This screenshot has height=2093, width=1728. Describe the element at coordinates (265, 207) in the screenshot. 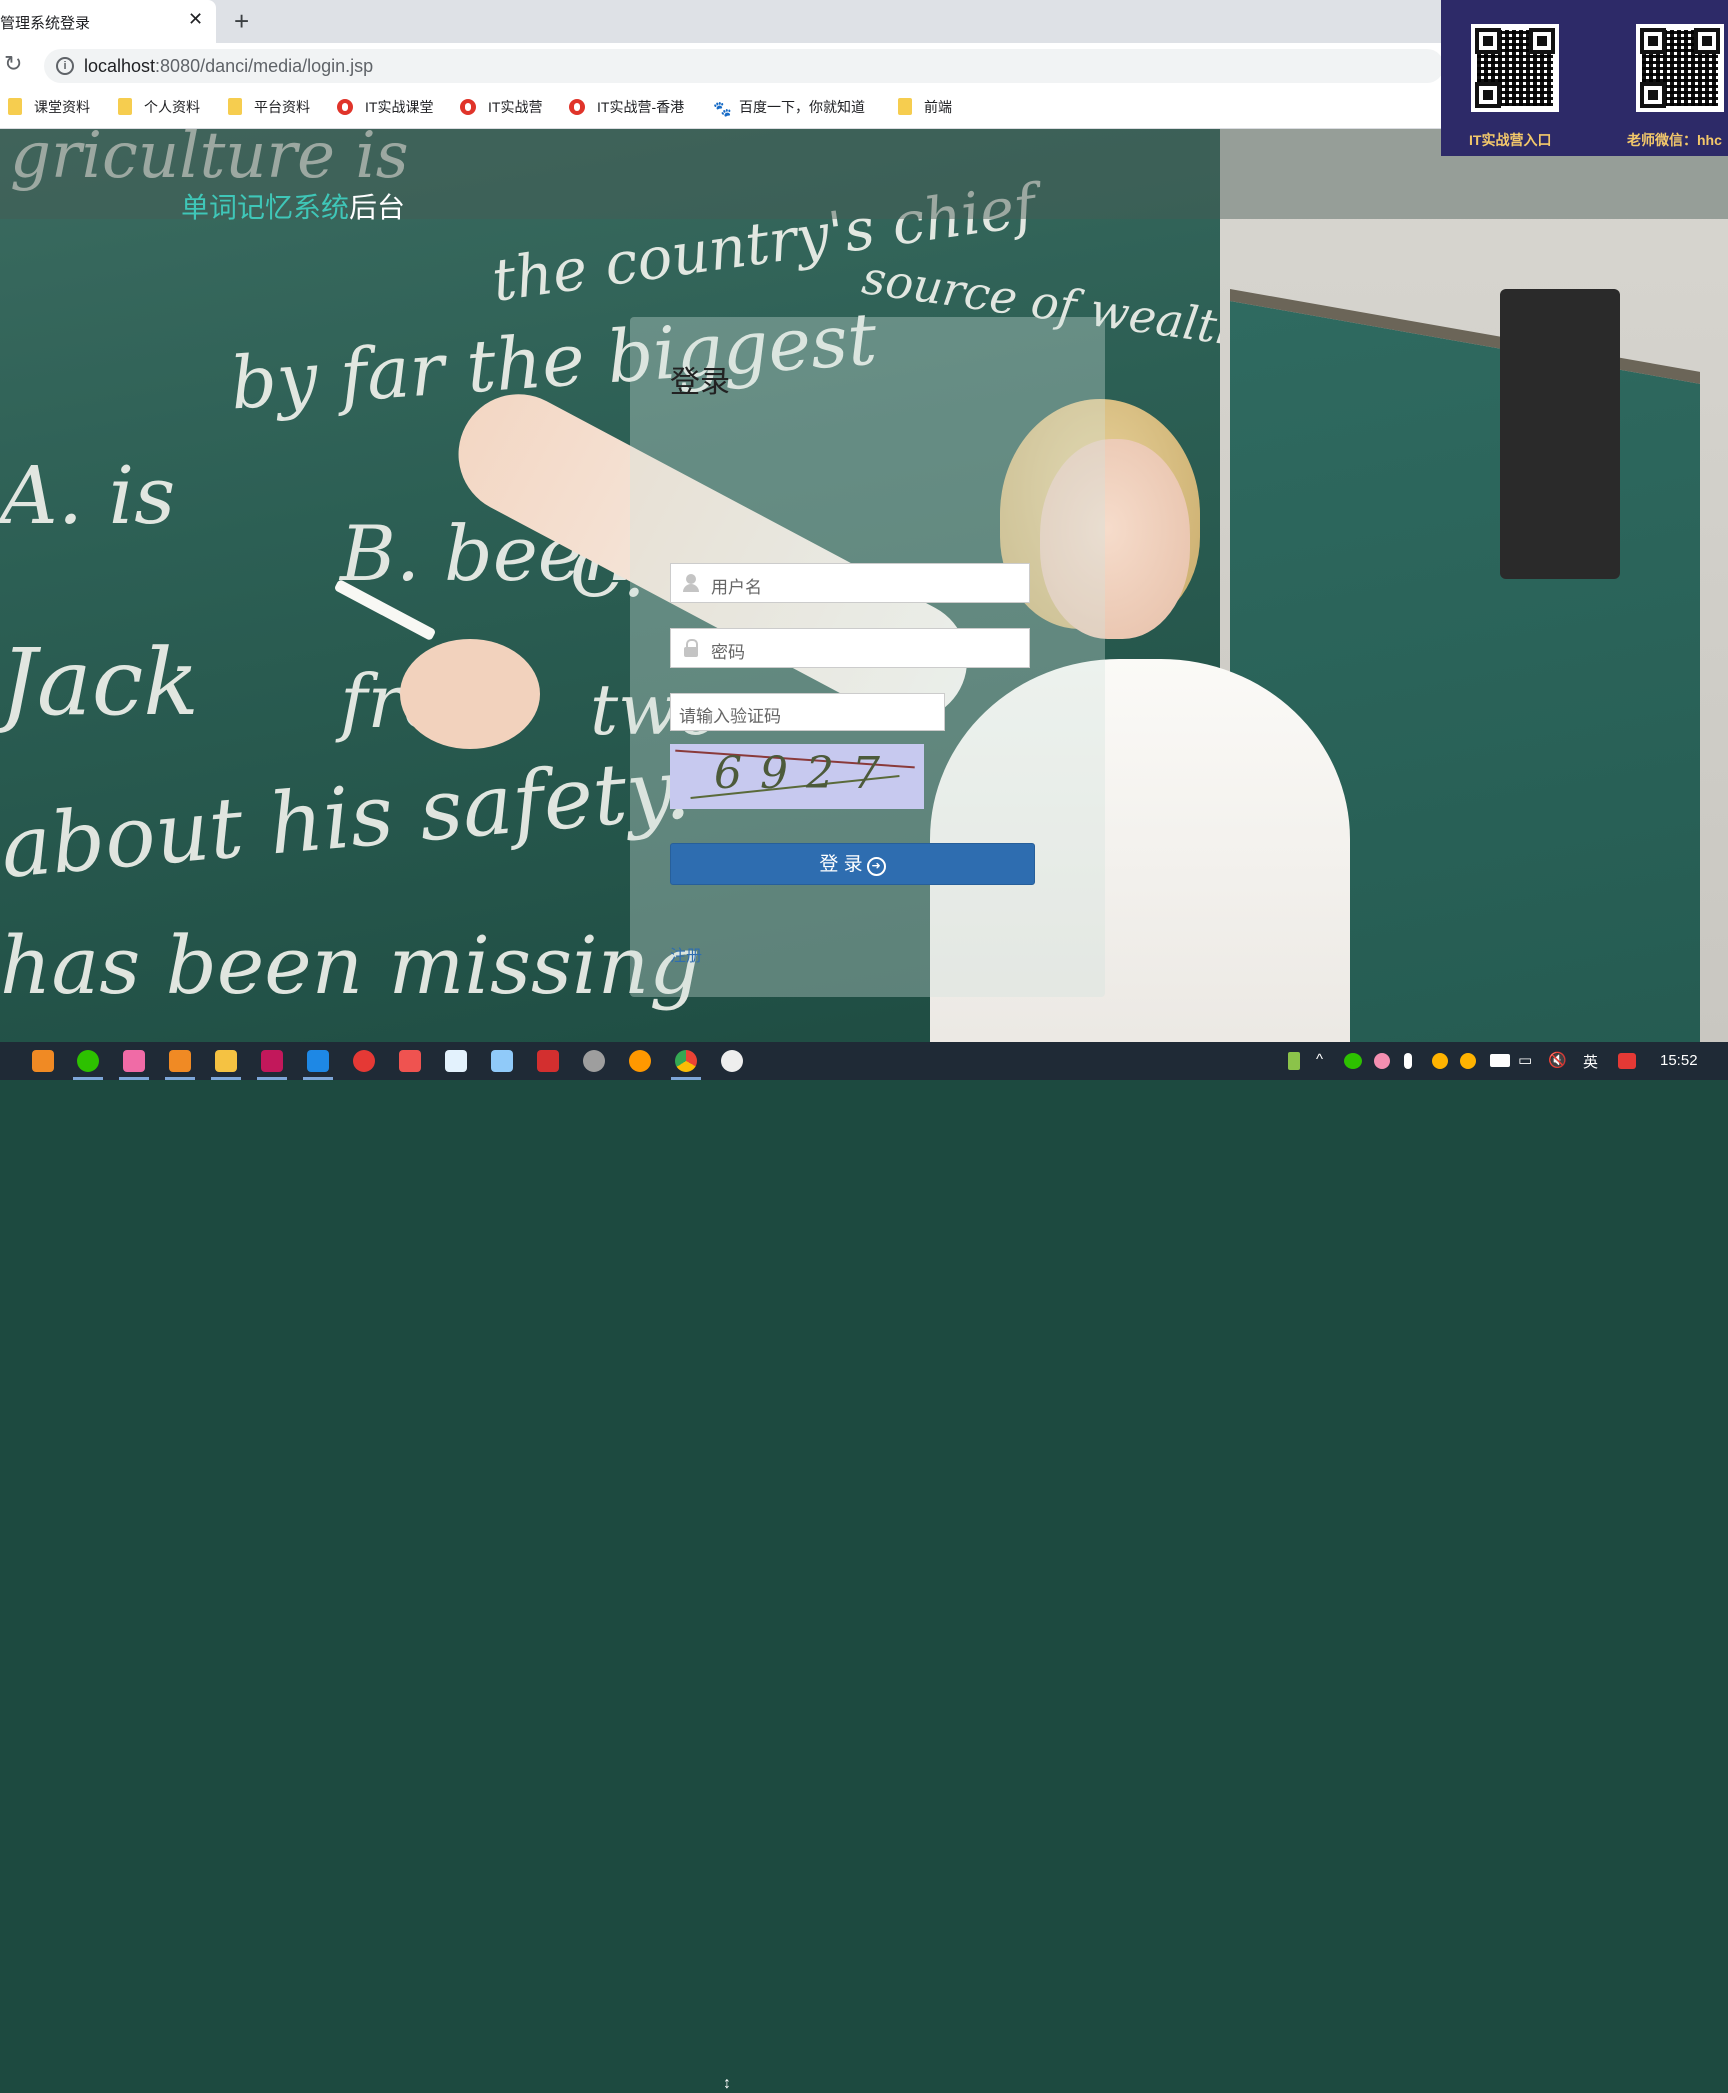

I see `brand-title-part1: 单词记忆系统` at that location.